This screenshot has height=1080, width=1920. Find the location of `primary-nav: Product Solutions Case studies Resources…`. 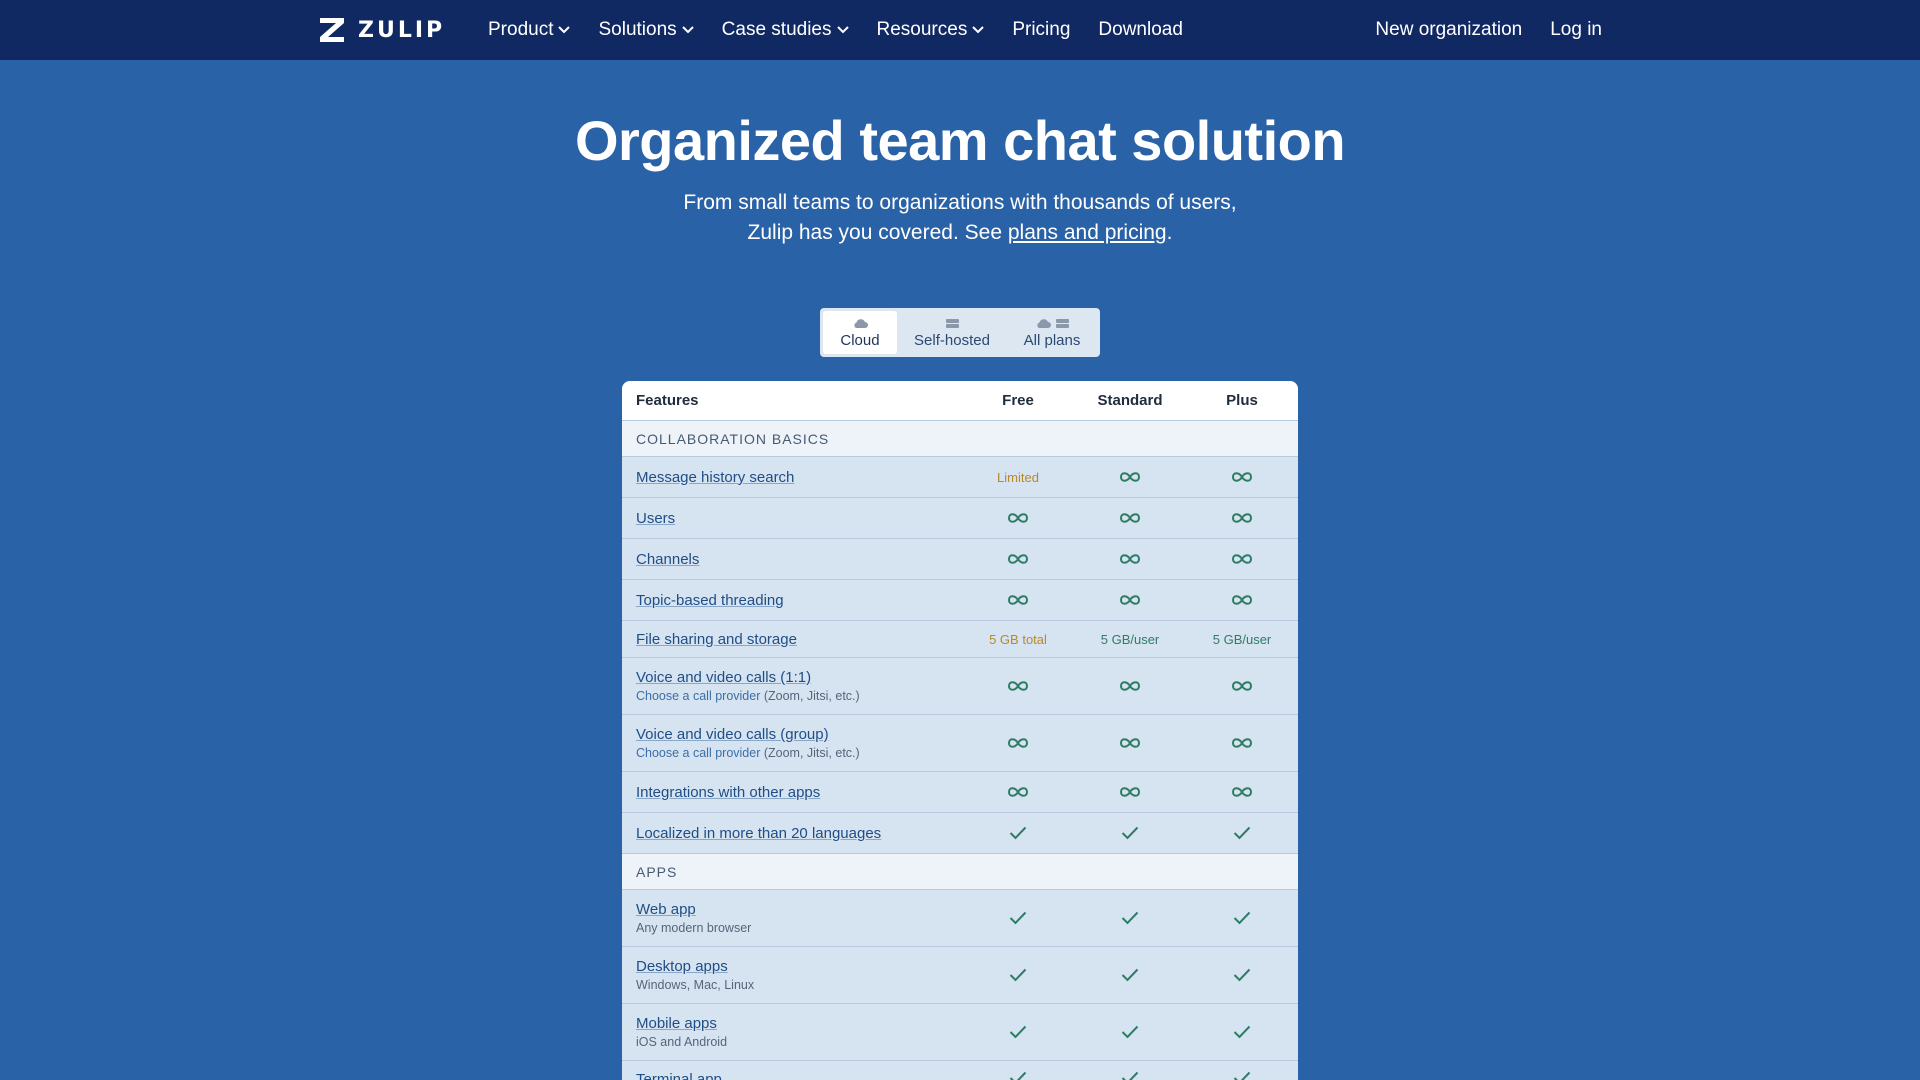

primary-nav: Product Solutions Case studies Resources… is located at coordinates (835, 30).